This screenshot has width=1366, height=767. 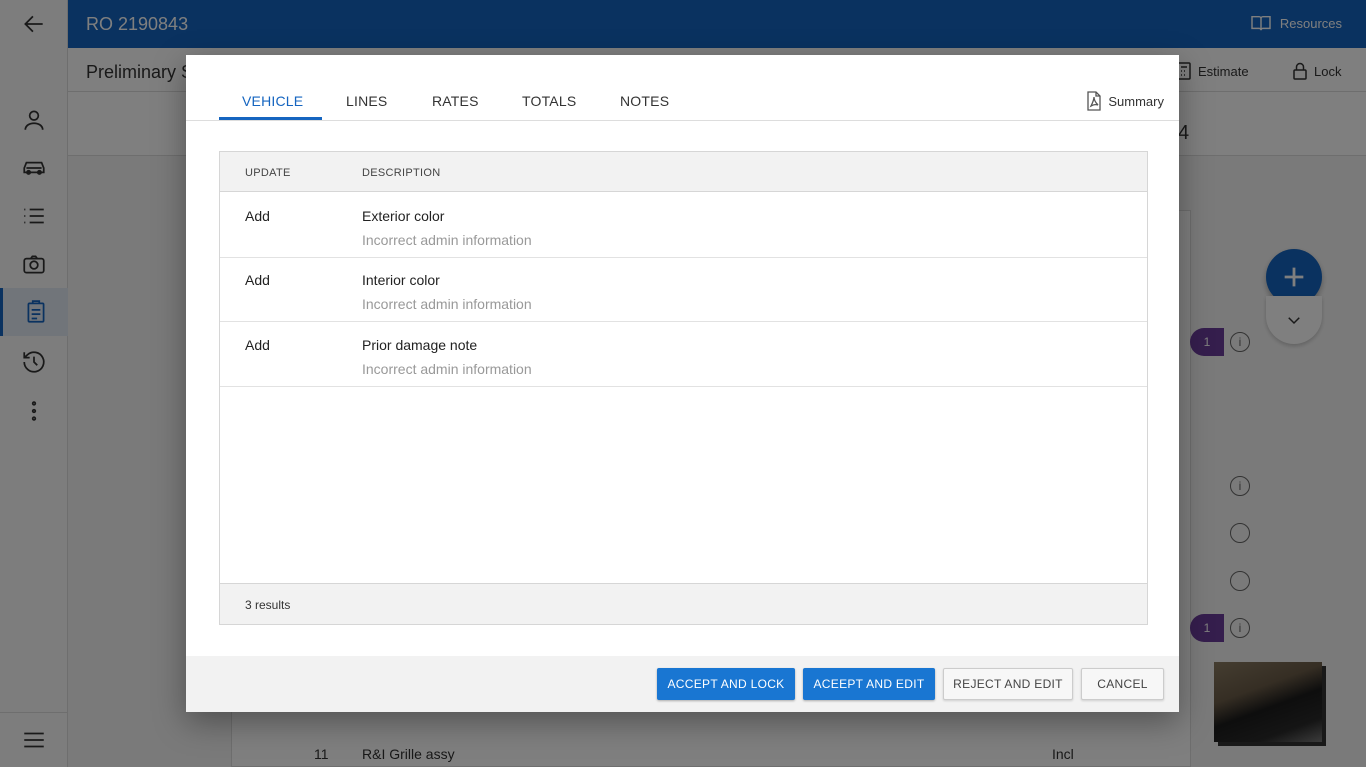 What do you see at coordinates (1094, 101) in the screenshot?
I see `pdf-document-icon` at bounding box center [1094, 101].